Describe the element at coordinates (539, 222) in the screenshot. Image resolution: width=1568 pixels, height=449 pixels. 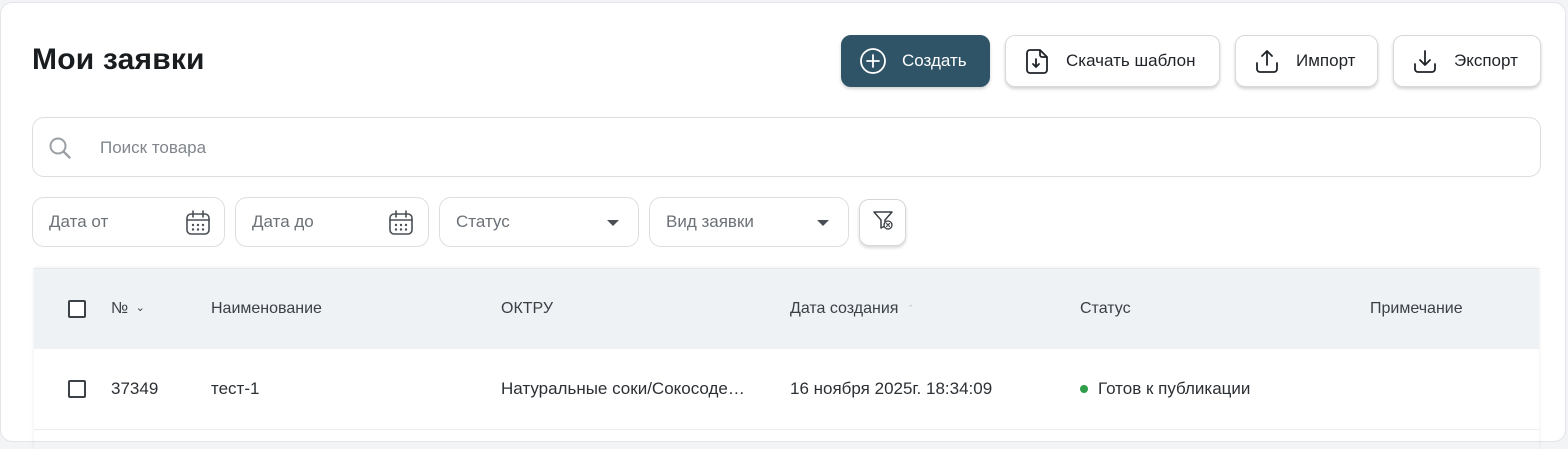
I see `status-select: Статус` at that location.